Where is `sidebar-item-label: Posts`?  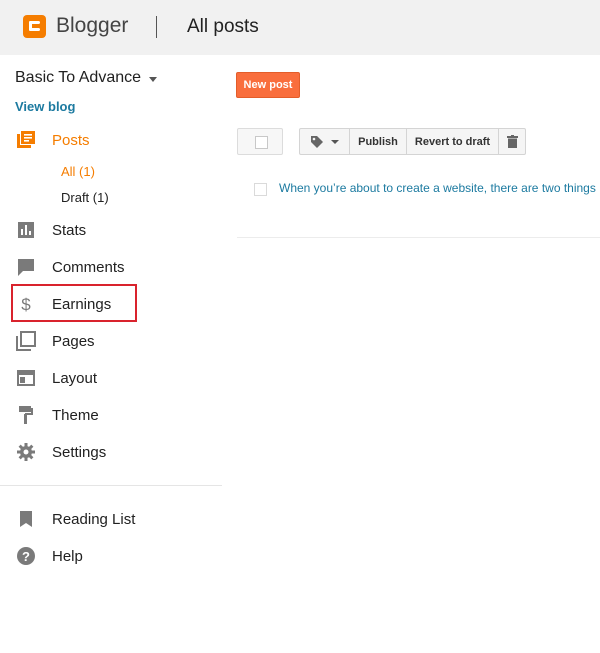 sidebar-item-label: Posts is located at coordinates (71, 140).